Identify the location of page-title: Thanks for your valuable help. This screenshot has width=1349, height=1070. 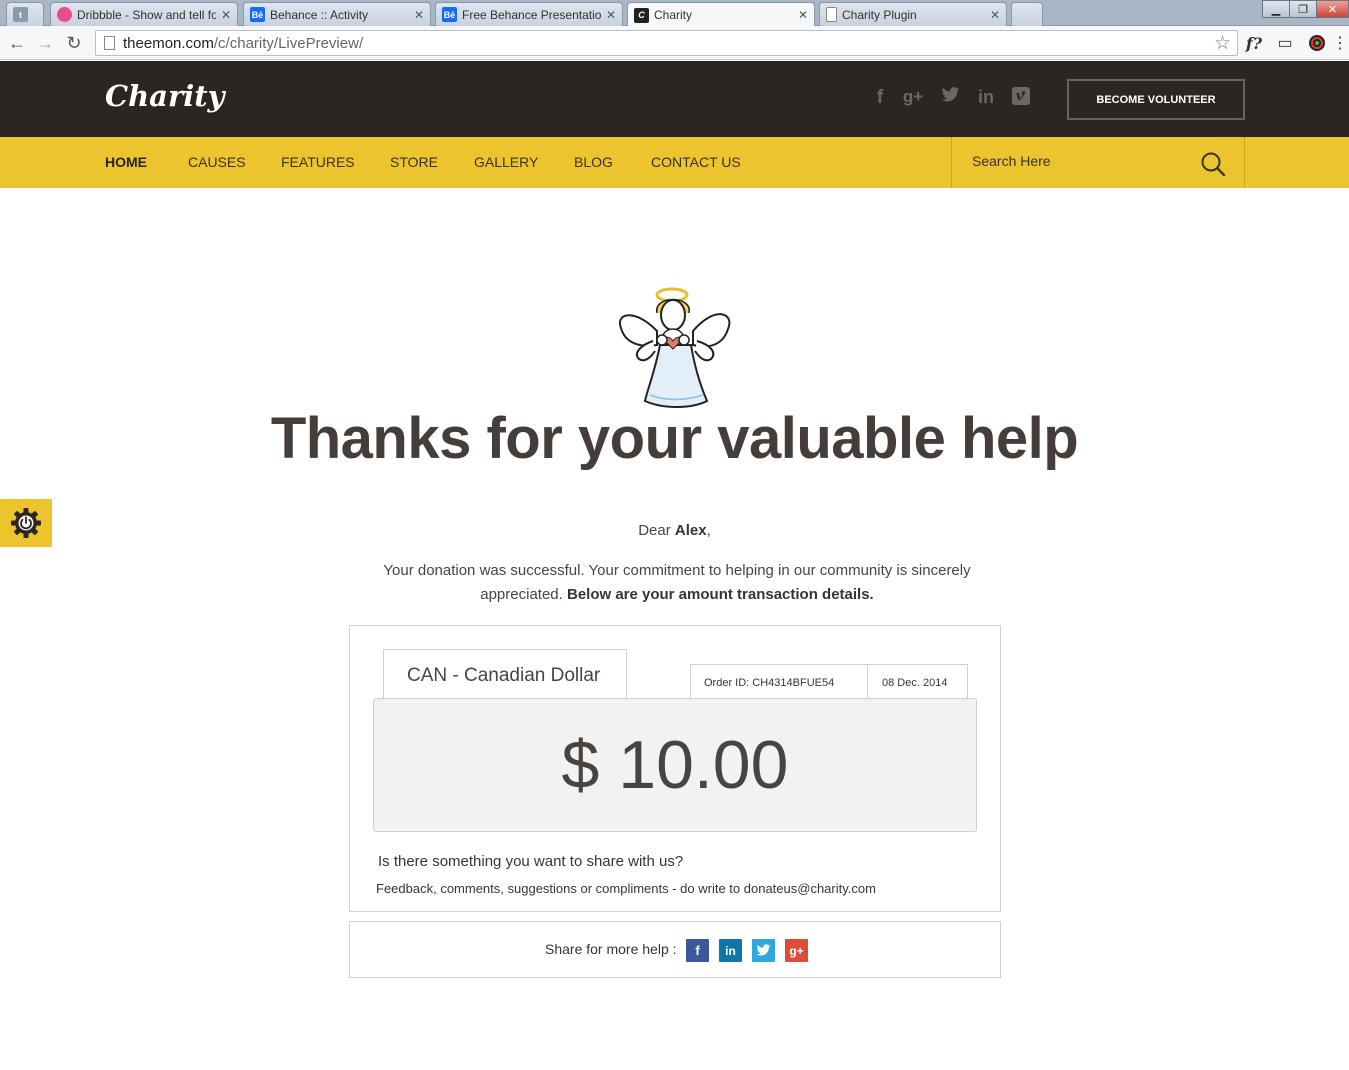
(674, 438).